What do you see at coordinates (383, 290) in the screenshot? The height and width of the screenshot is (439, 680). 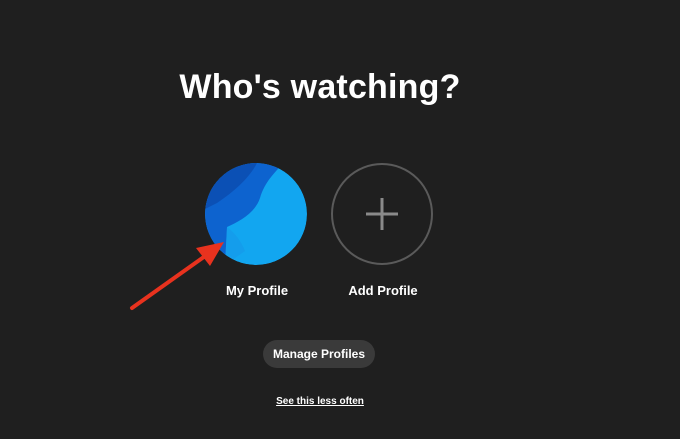 I see `add-profile-label: Add Profile` at bounding box center [383, 290].